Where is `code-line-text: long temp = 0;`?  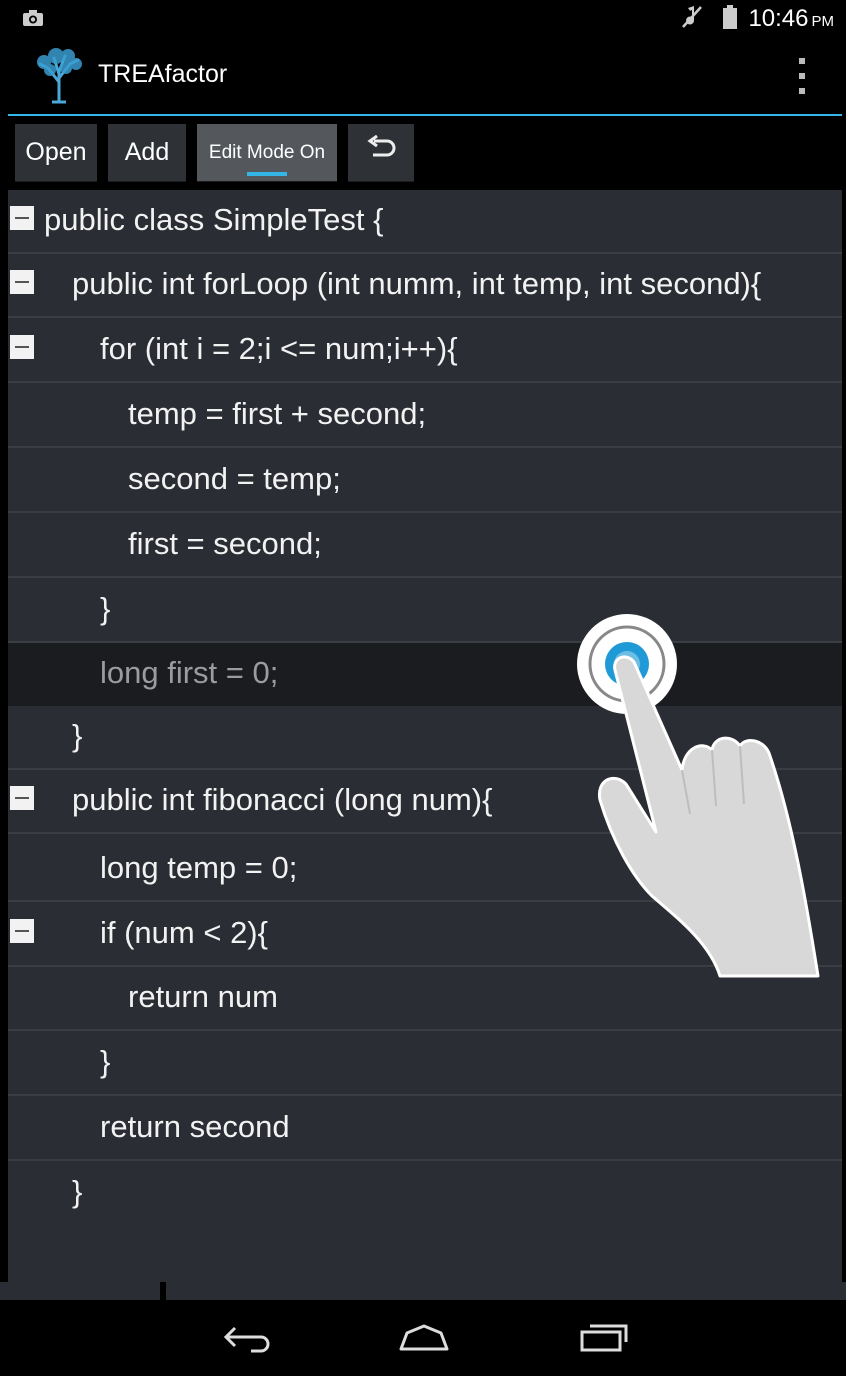
code-line-text: long temp = 0; is located at coordinates (199, 867).